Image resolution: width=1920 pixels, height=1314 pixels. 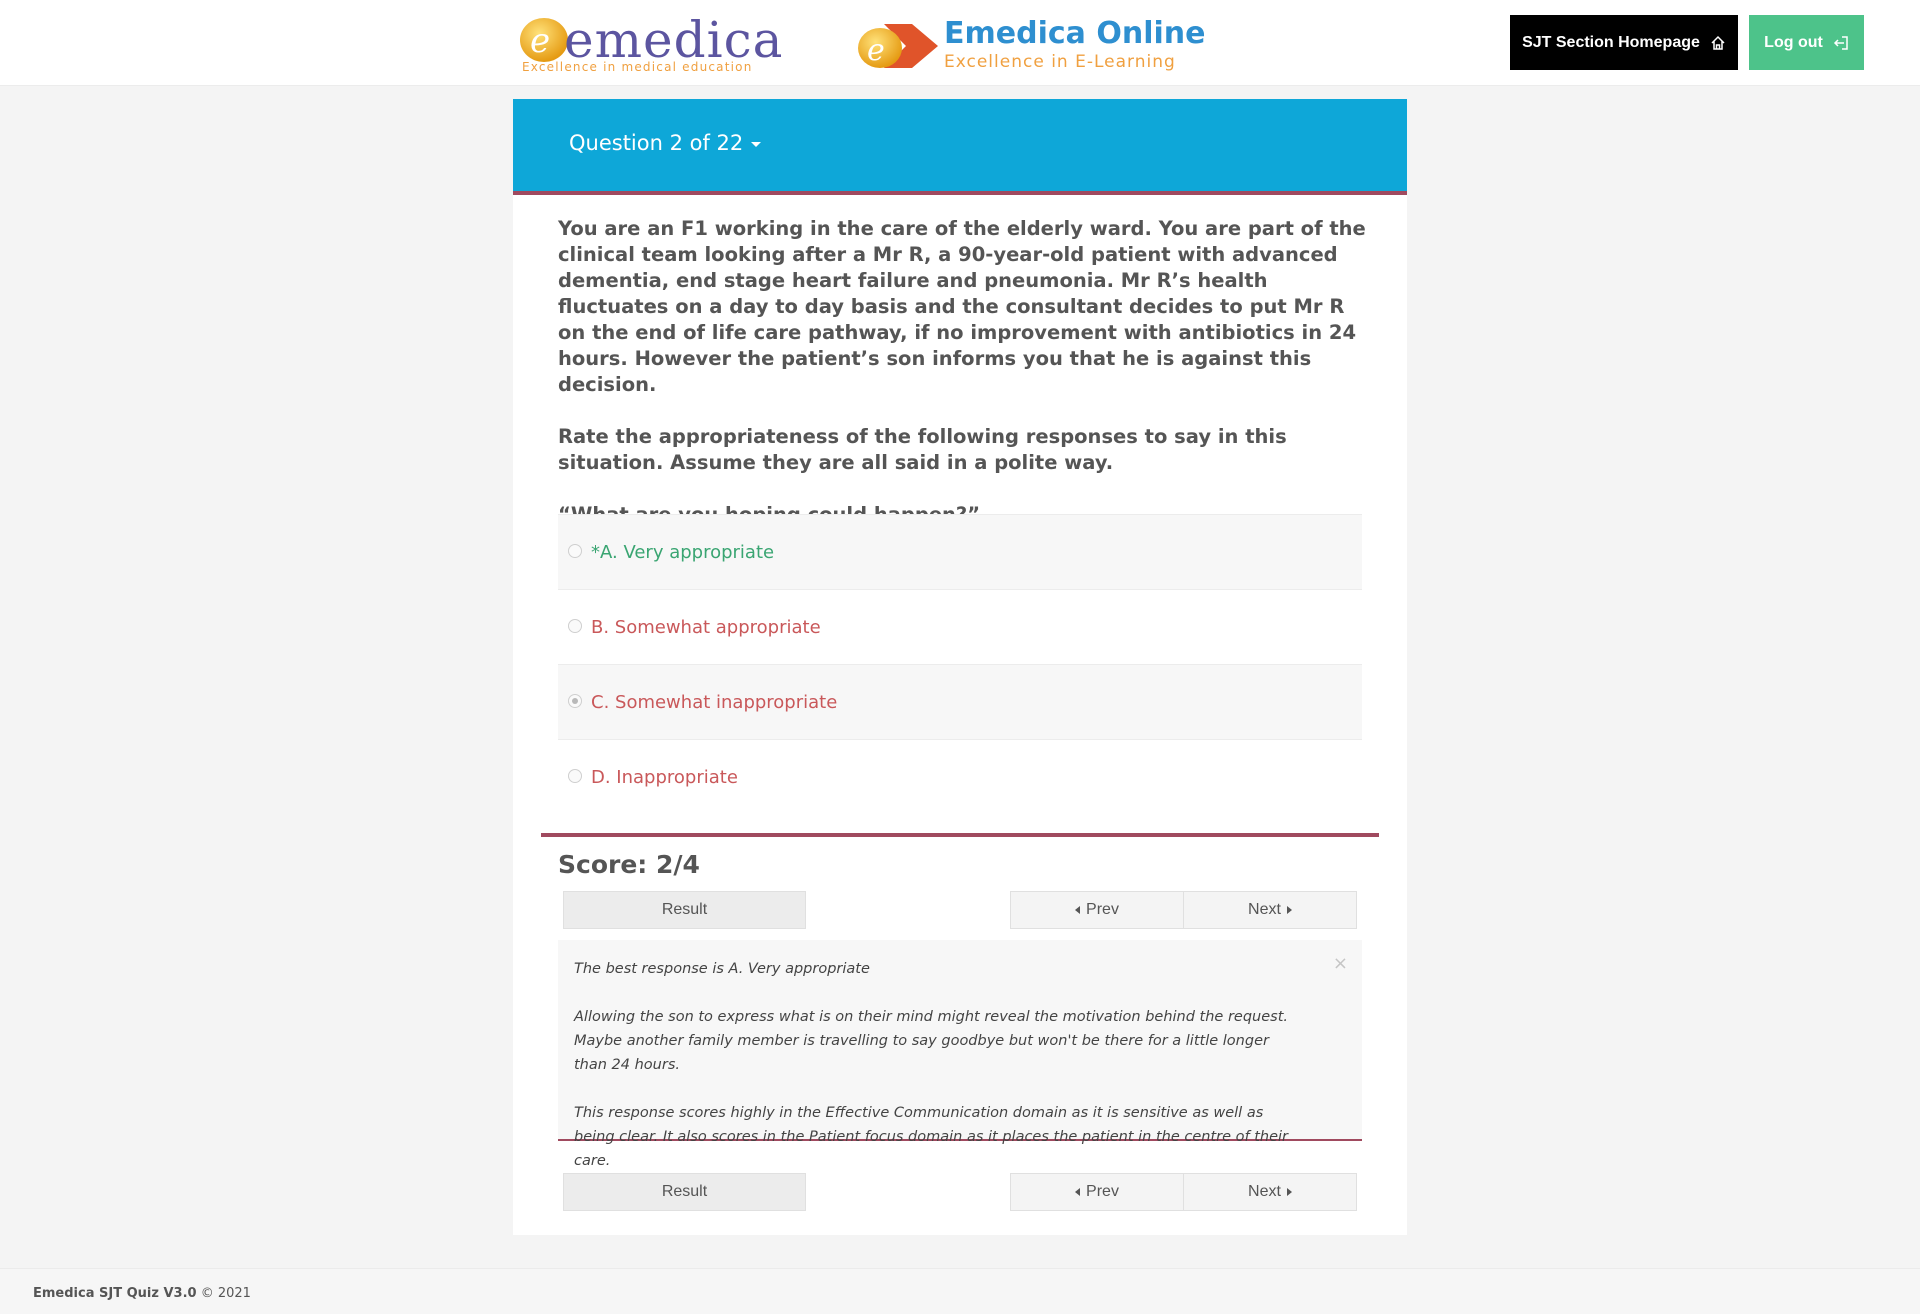 What do you see at coordinates (629, 864) in the screenshot?
I see `score-display: Score: 2/4` at bounding box center [629, 864].